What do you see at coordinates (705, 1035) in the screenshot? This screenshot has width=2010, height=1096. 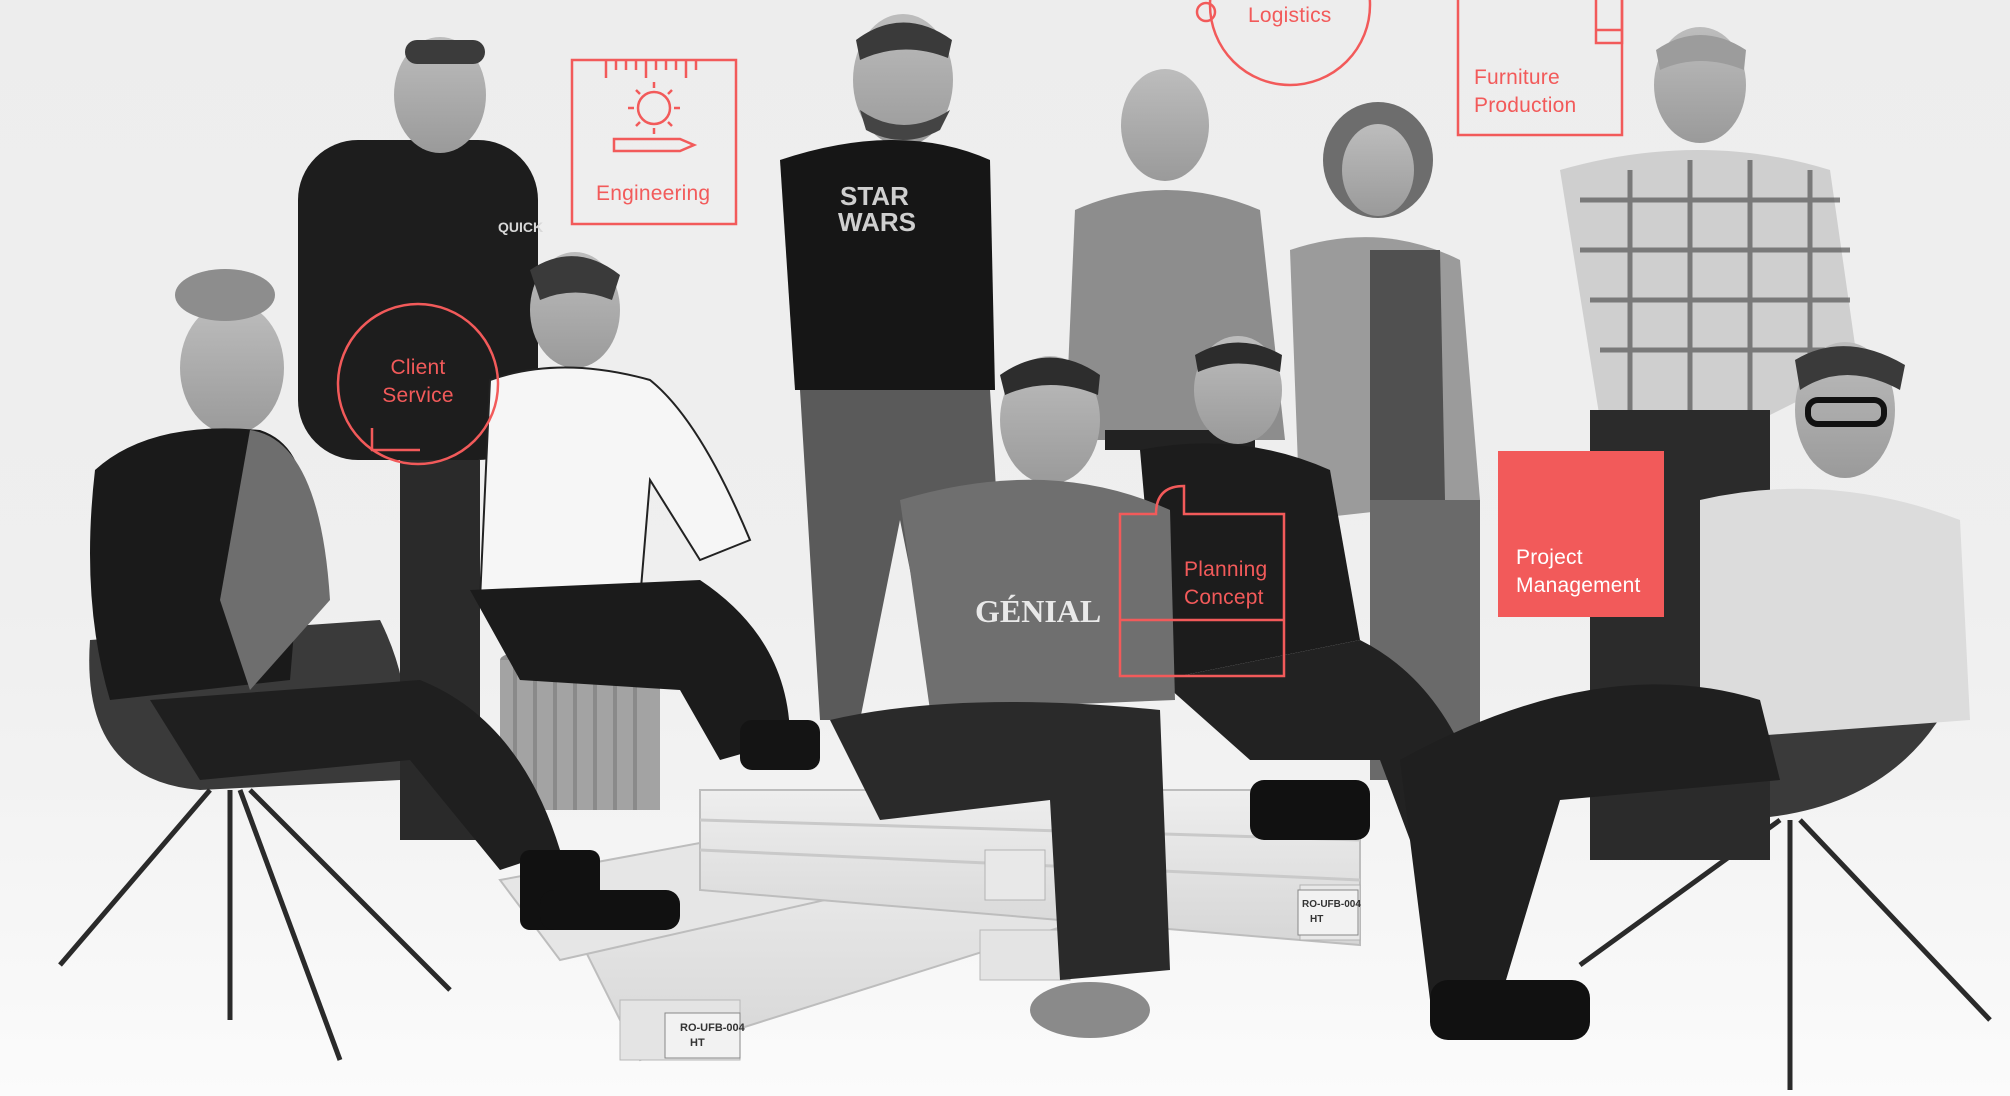 I see `pallet-stamp-front: RO-UFB-004 HT` at bounding box center [705, 1035].